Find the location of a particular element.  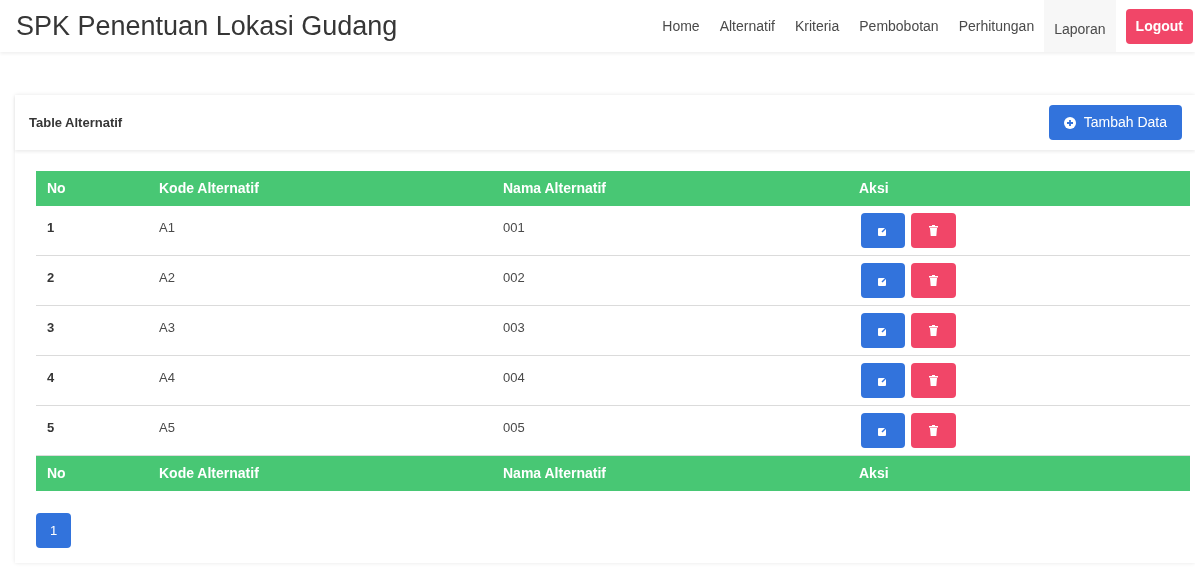

card-title: Table Alternatif is located at coordinates (76, 122).